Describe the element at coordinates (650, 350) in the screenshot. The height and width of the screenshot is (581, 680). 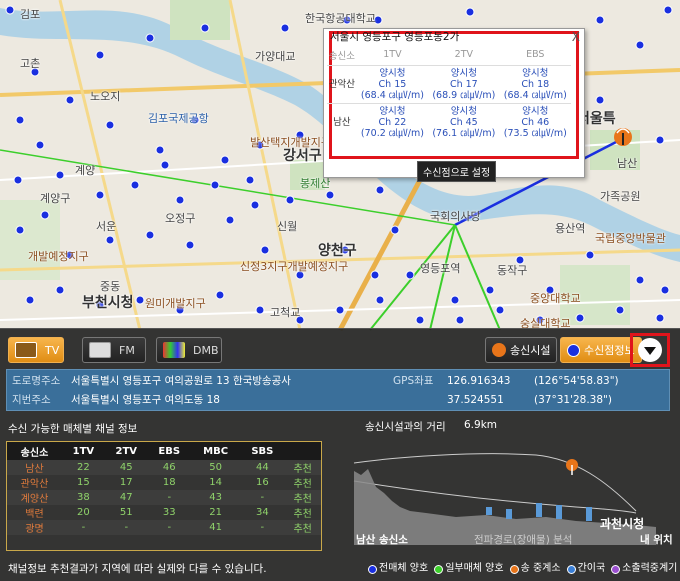
I see `collapse-panel-button` at that location.